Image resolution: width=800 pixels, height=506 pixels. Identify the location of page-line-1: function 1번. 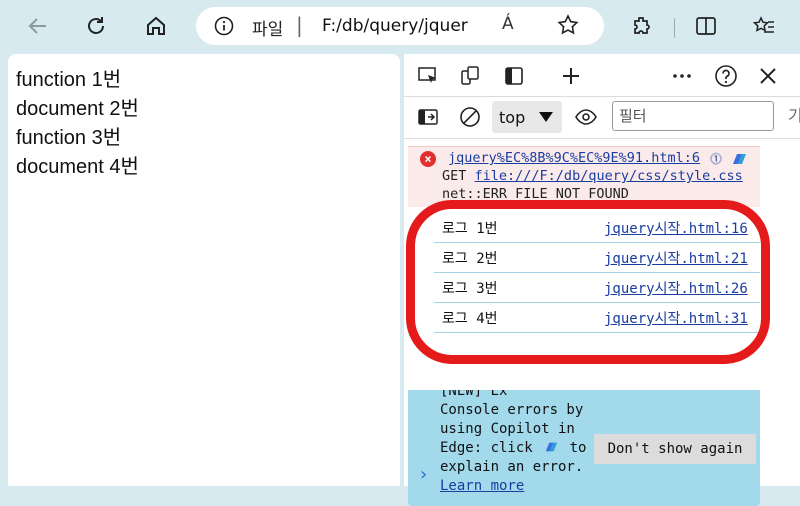
(69, 80).